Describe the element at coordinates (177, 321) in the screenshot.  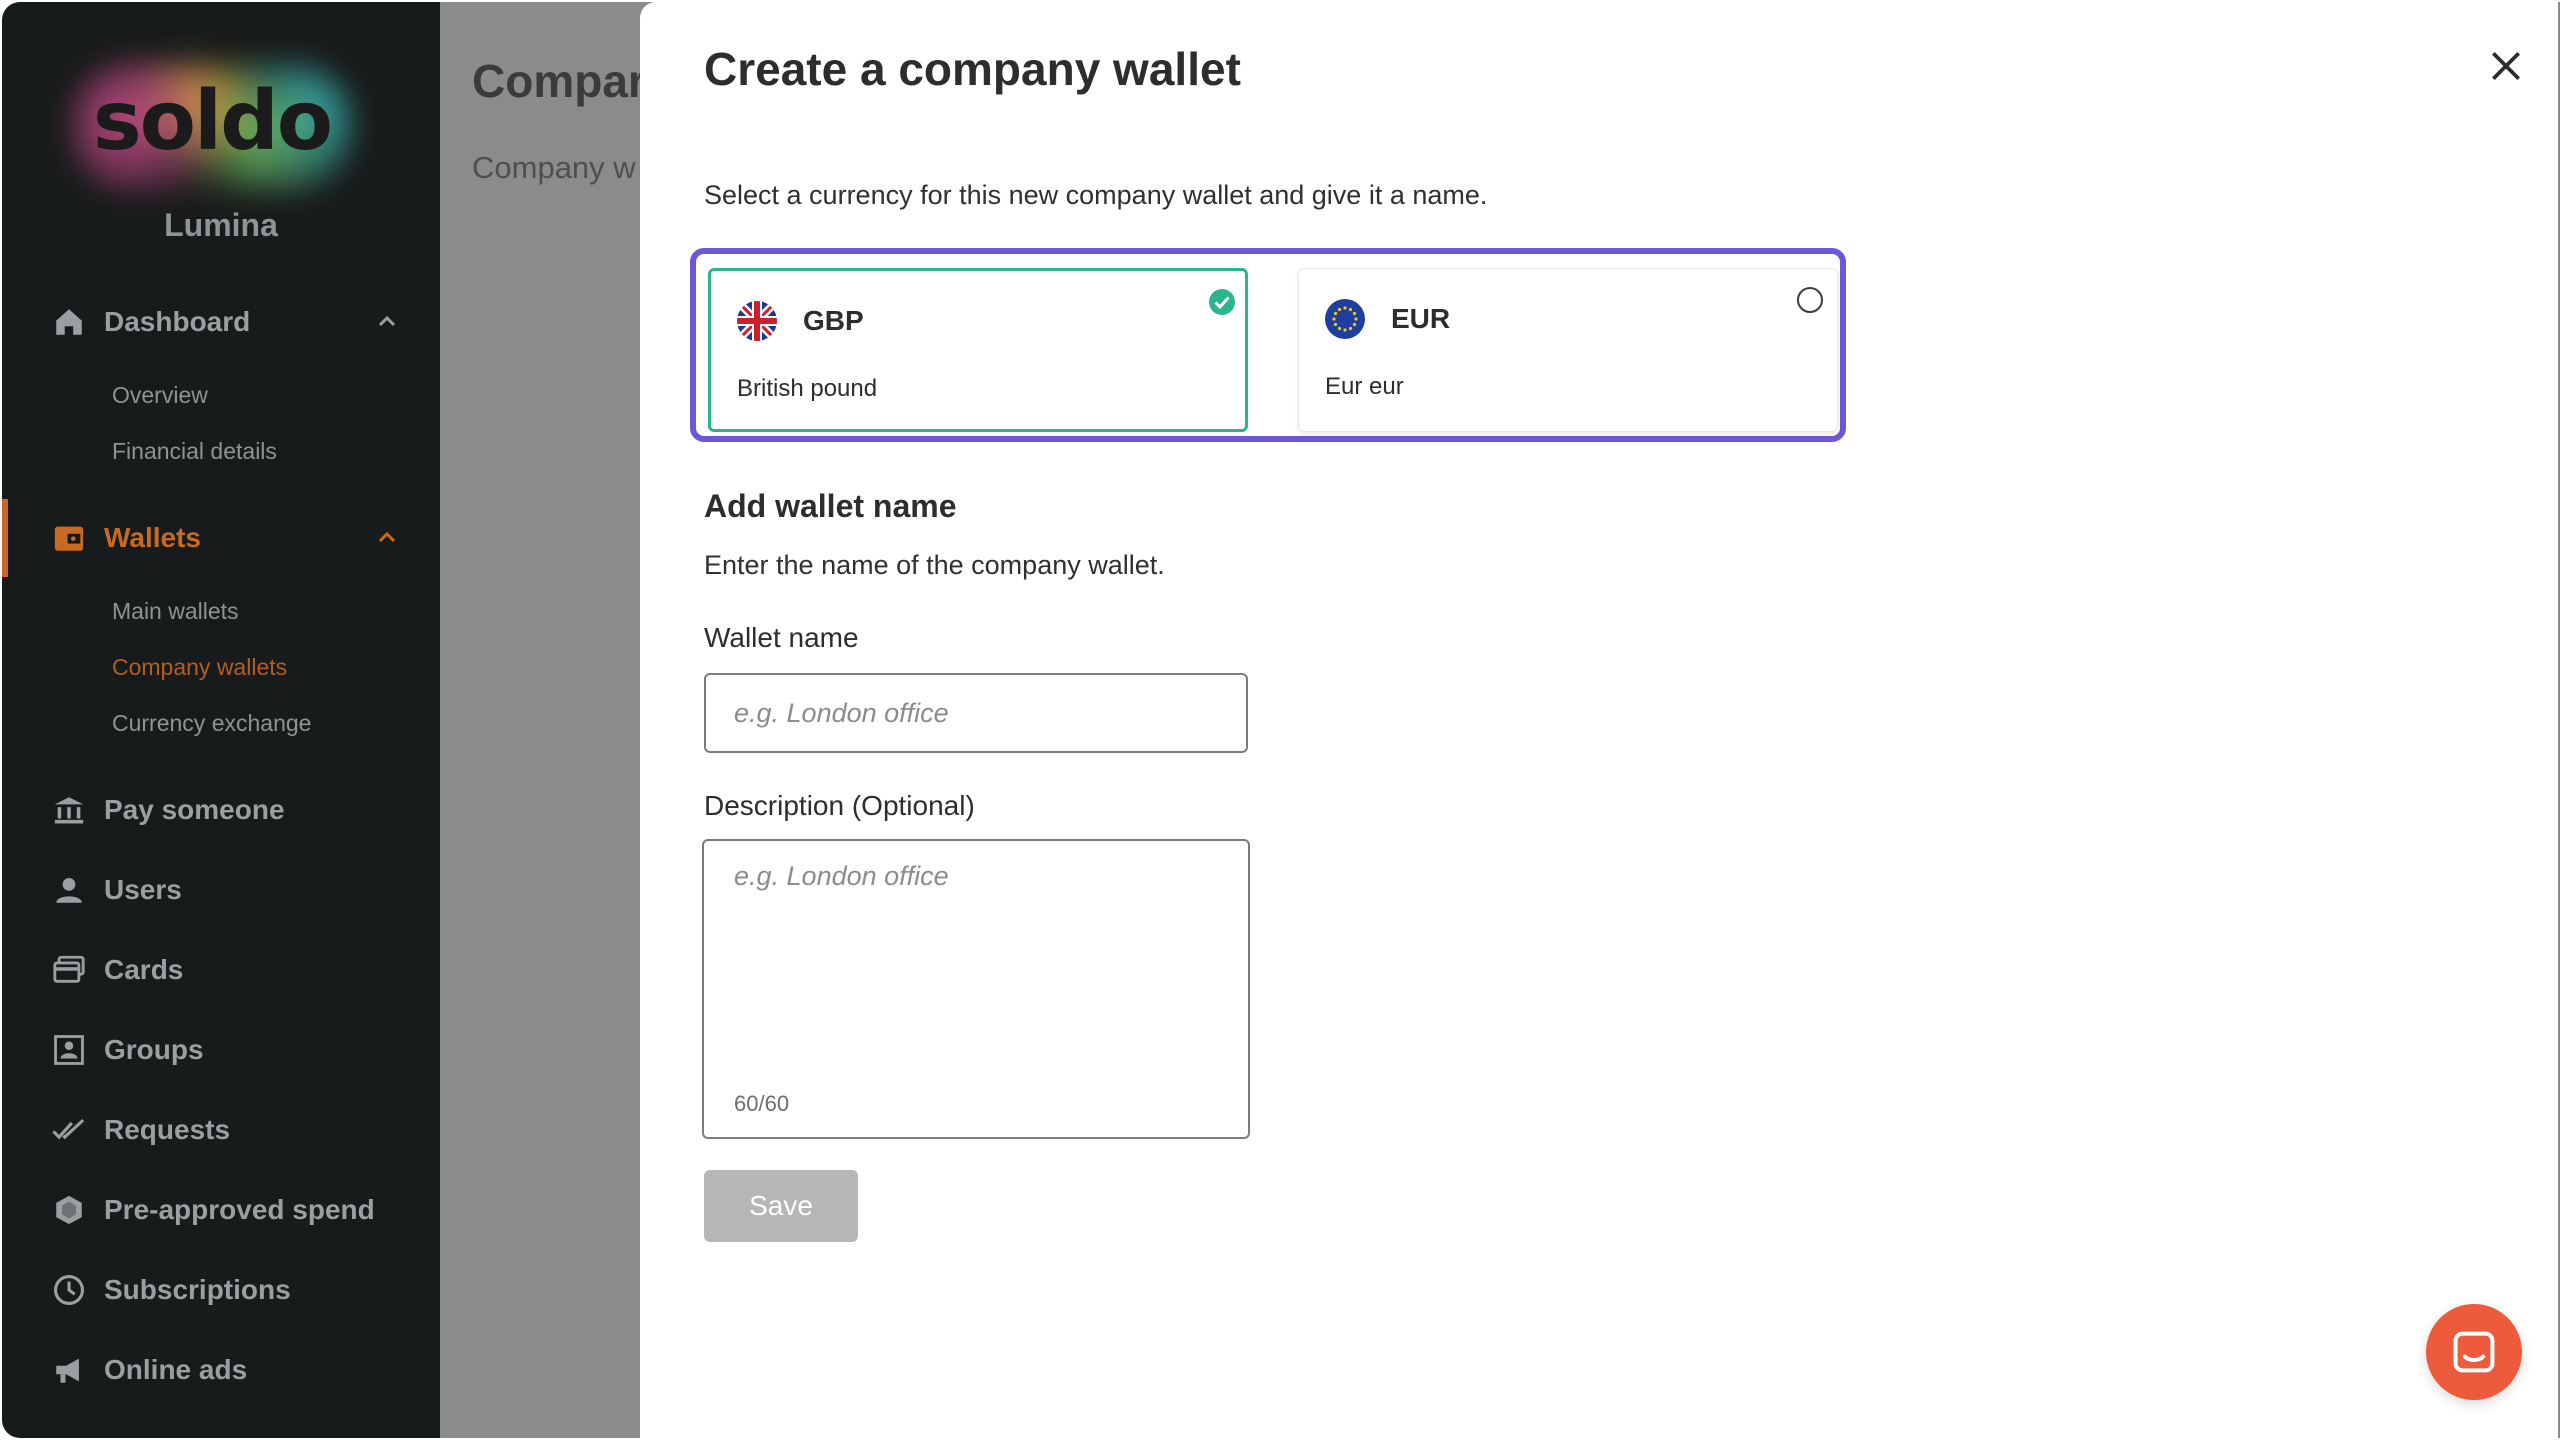
I see `sidebar-item-label: Dashboard` at that location.